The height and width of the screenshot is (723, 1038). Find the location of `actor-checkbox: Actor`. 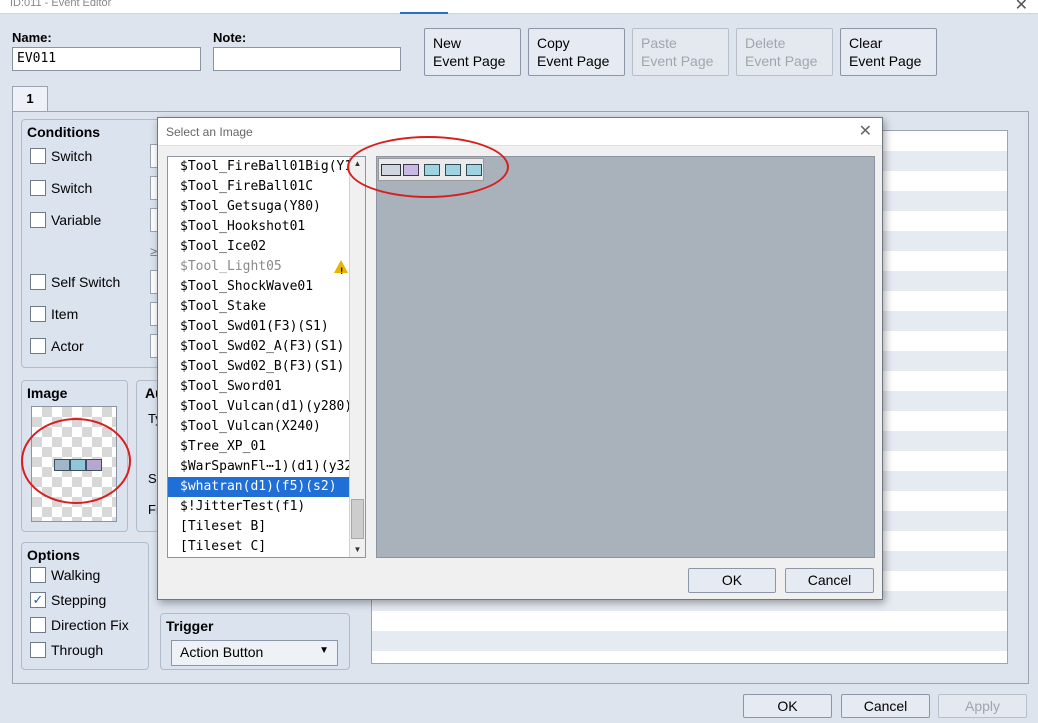

actor-checkbox: Actor is located at coordinates (57, 346).